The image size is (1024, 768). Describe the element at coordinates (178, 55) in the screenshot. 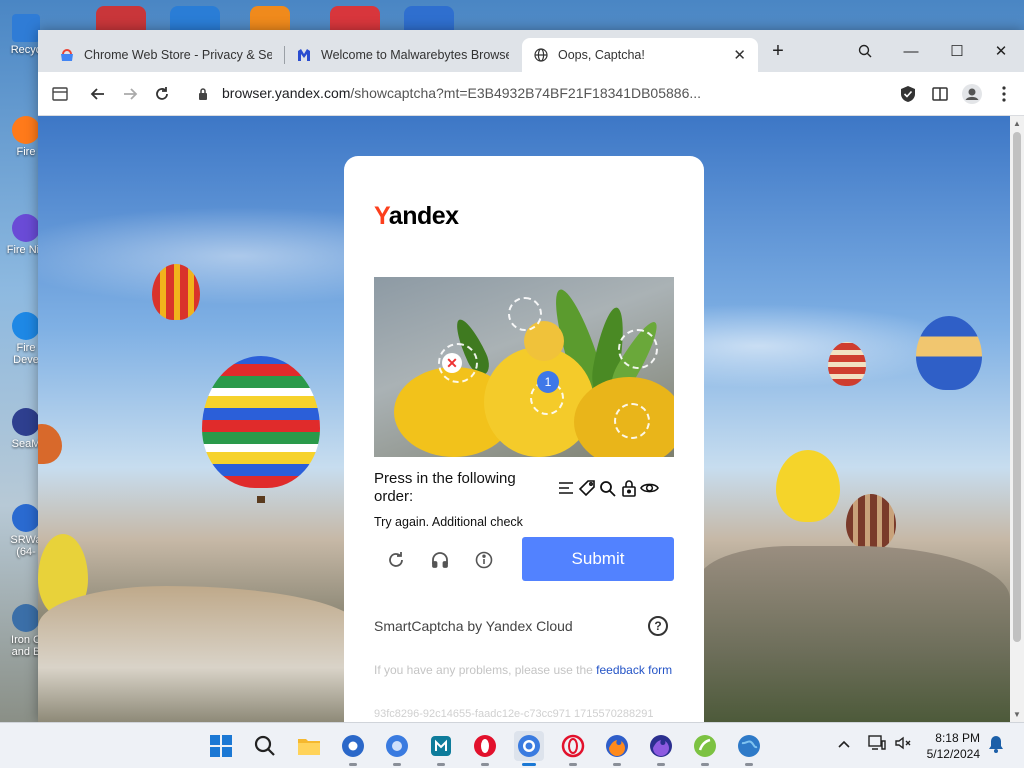

I see `tab-title: Chrome Web Store - Privacy & Secu` at that location.